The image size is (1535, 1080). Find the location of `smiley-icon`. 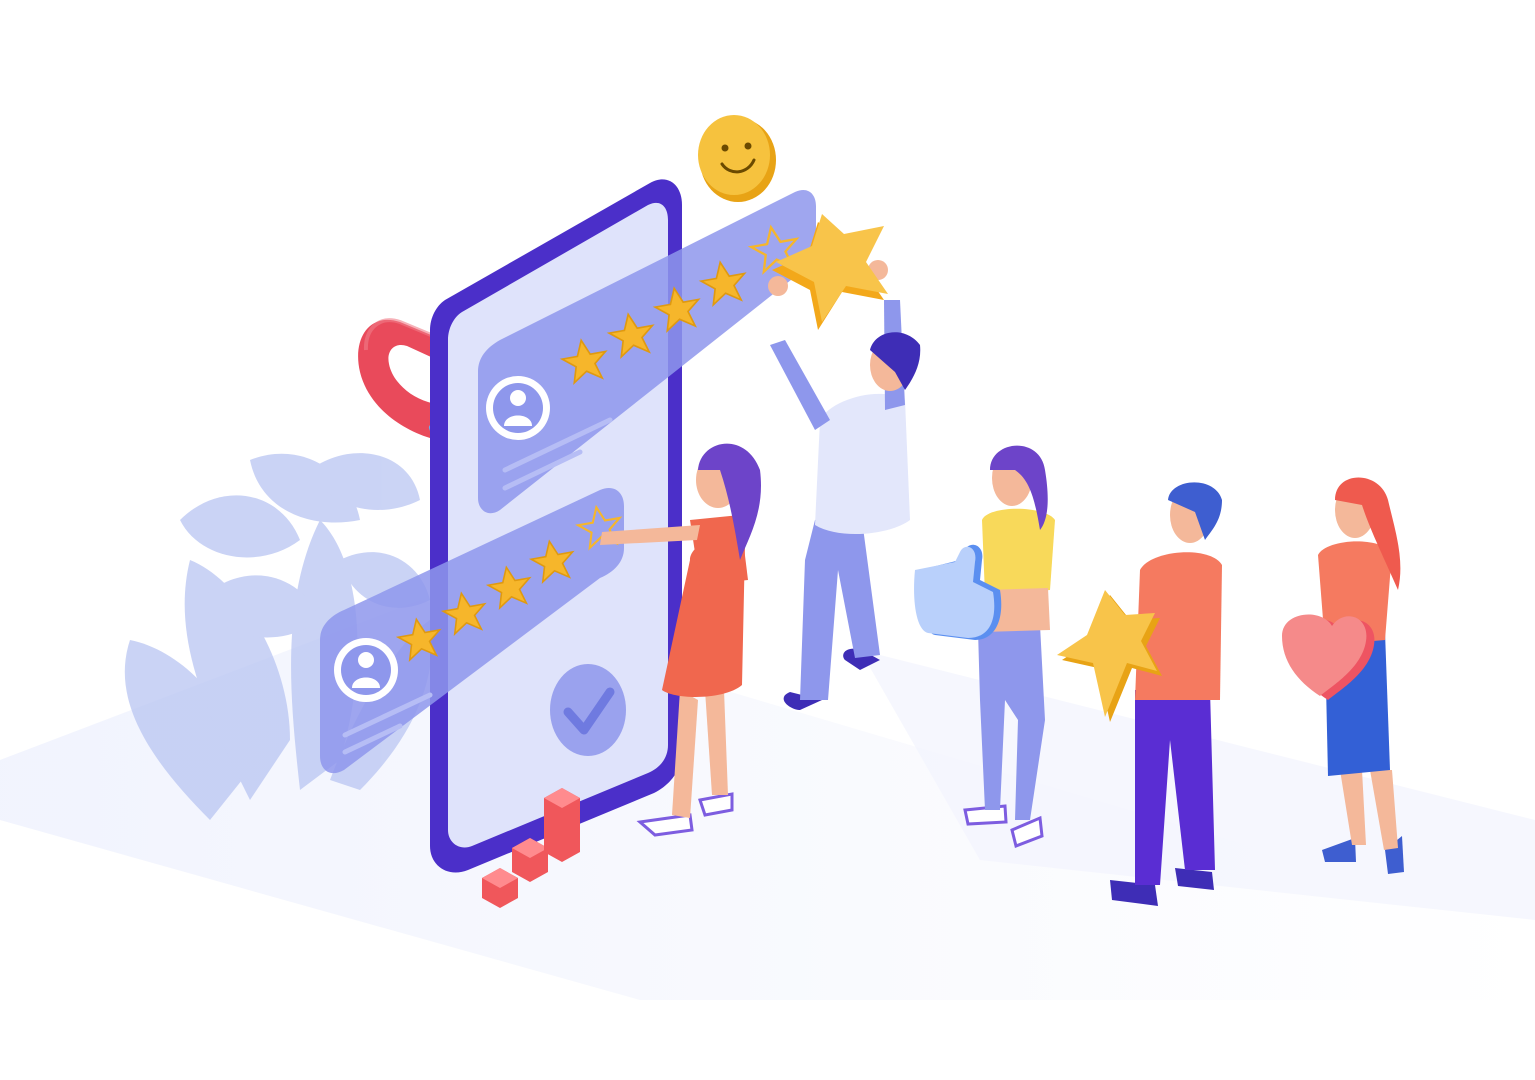

smiley-icon is located at coordinates (737, 158).